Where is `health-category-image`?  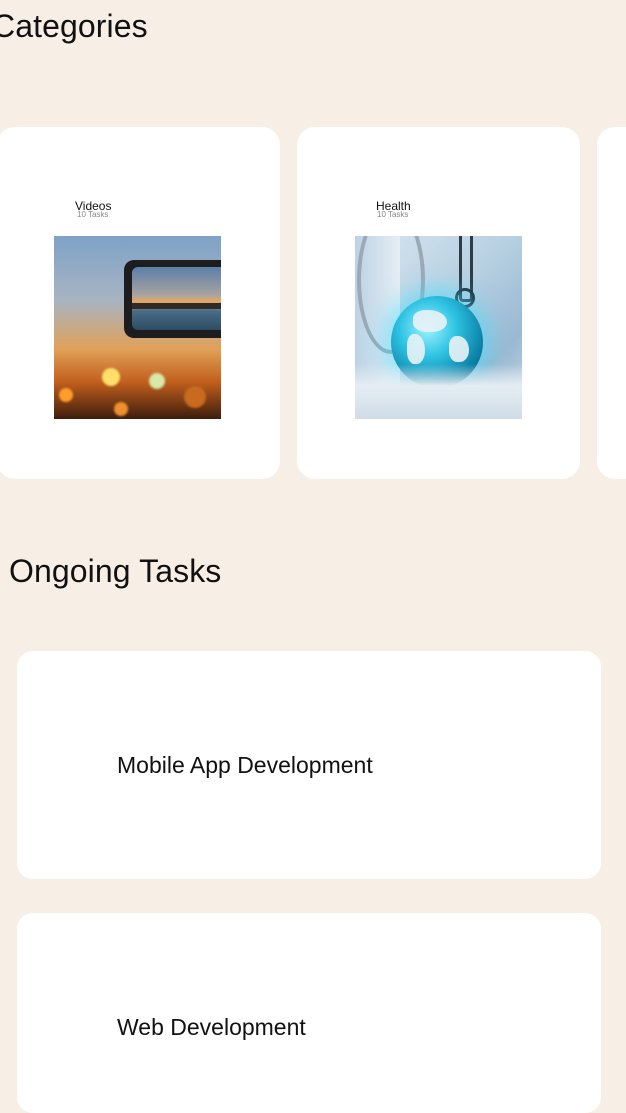
health-category-image is located at coordinates (438, 327).